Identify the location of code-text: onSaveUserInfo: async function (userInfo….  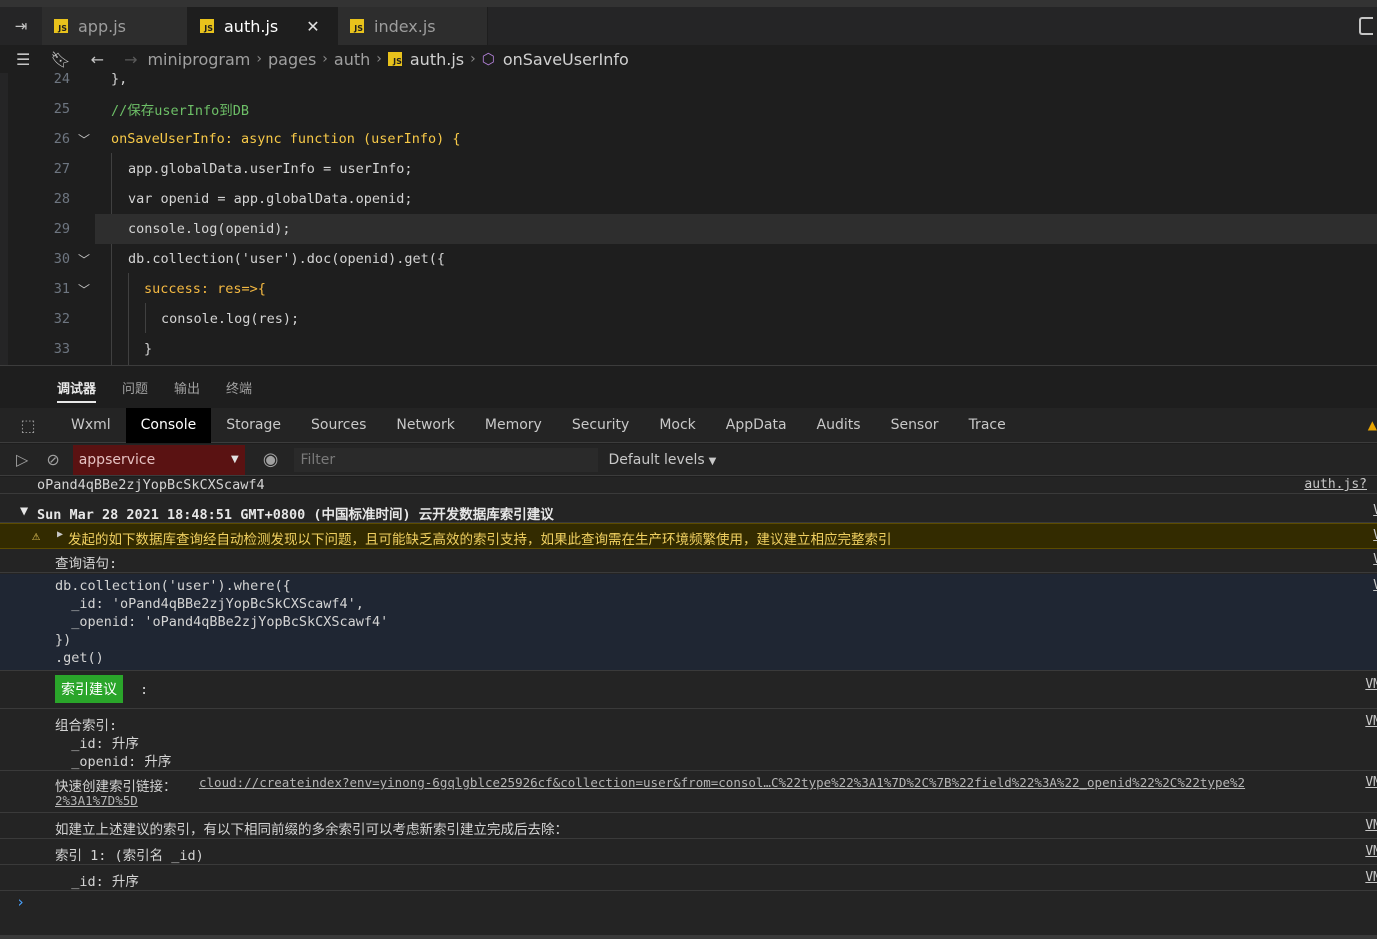
(286, 139).